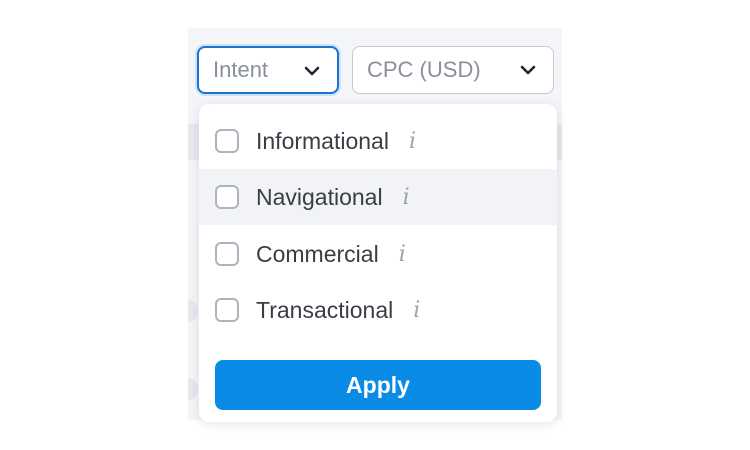  Describe the element at coordinates (325, 309) in the screenshot. I see `option-label: Transactional` at that location.